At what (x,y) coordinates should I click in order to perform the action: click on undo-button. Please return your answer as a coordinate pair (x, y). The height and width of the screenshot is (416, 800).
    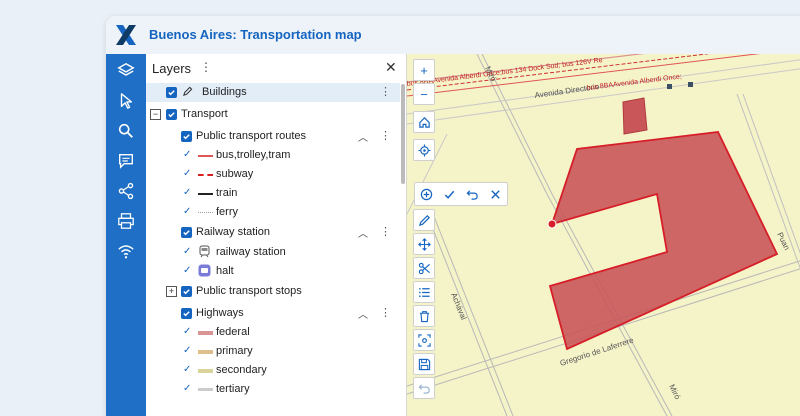
    Looking at the image, I should click on (472, 194).